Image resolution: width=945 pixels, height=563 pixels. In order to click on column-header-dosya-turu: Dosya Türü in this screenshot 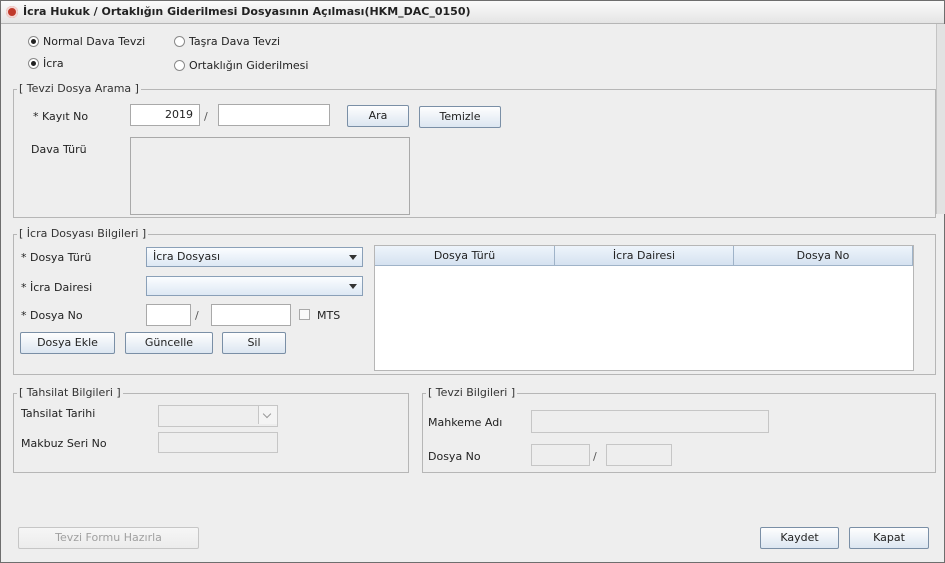, I will do `click(465, 256)`.